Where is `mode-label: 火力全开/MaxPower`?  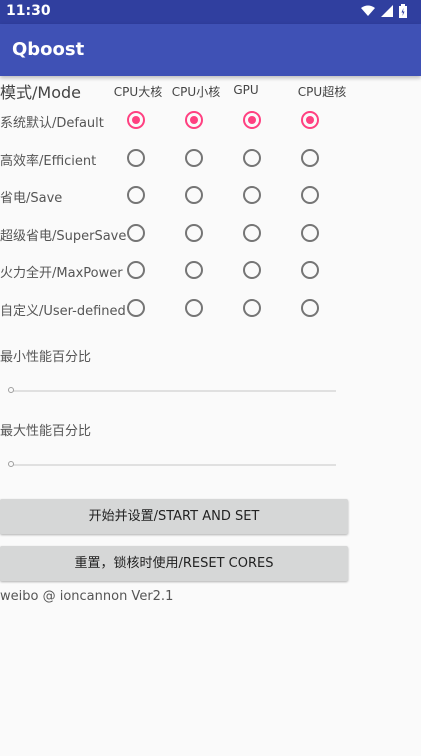
mode-label: 火力全开/MaxPower is located at coordinates (61, 274).